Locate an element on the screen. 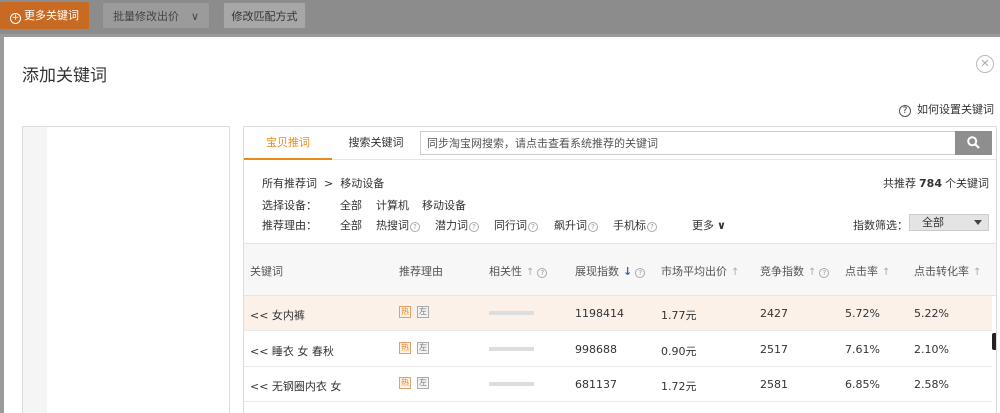 This screenshot has height=413, width=1000. close-icon: ✕ is located at coordinates (985, 64).